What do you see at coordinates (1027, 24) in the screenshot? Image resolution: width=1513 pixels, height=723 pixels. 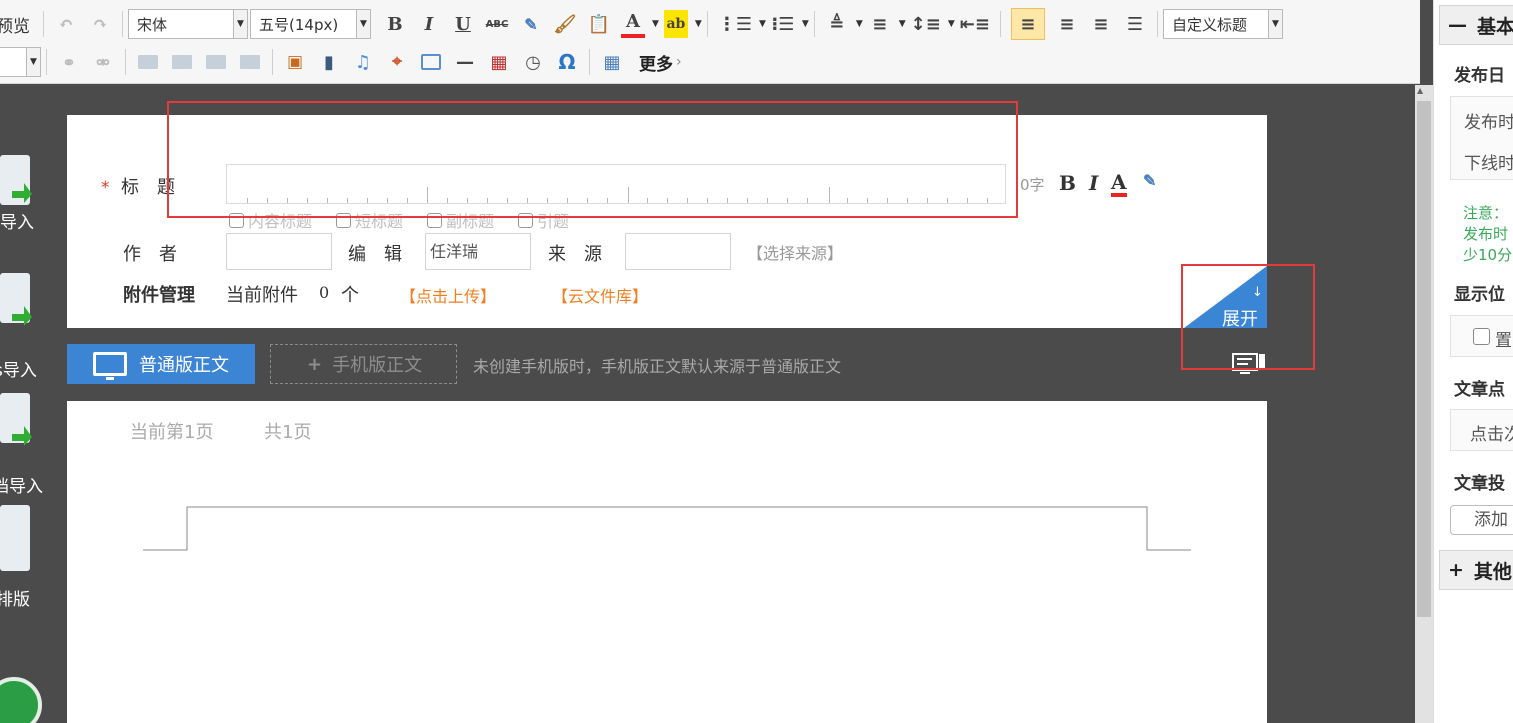 I see `align-left-icon: ≡` at bounding box center [1027, 24].